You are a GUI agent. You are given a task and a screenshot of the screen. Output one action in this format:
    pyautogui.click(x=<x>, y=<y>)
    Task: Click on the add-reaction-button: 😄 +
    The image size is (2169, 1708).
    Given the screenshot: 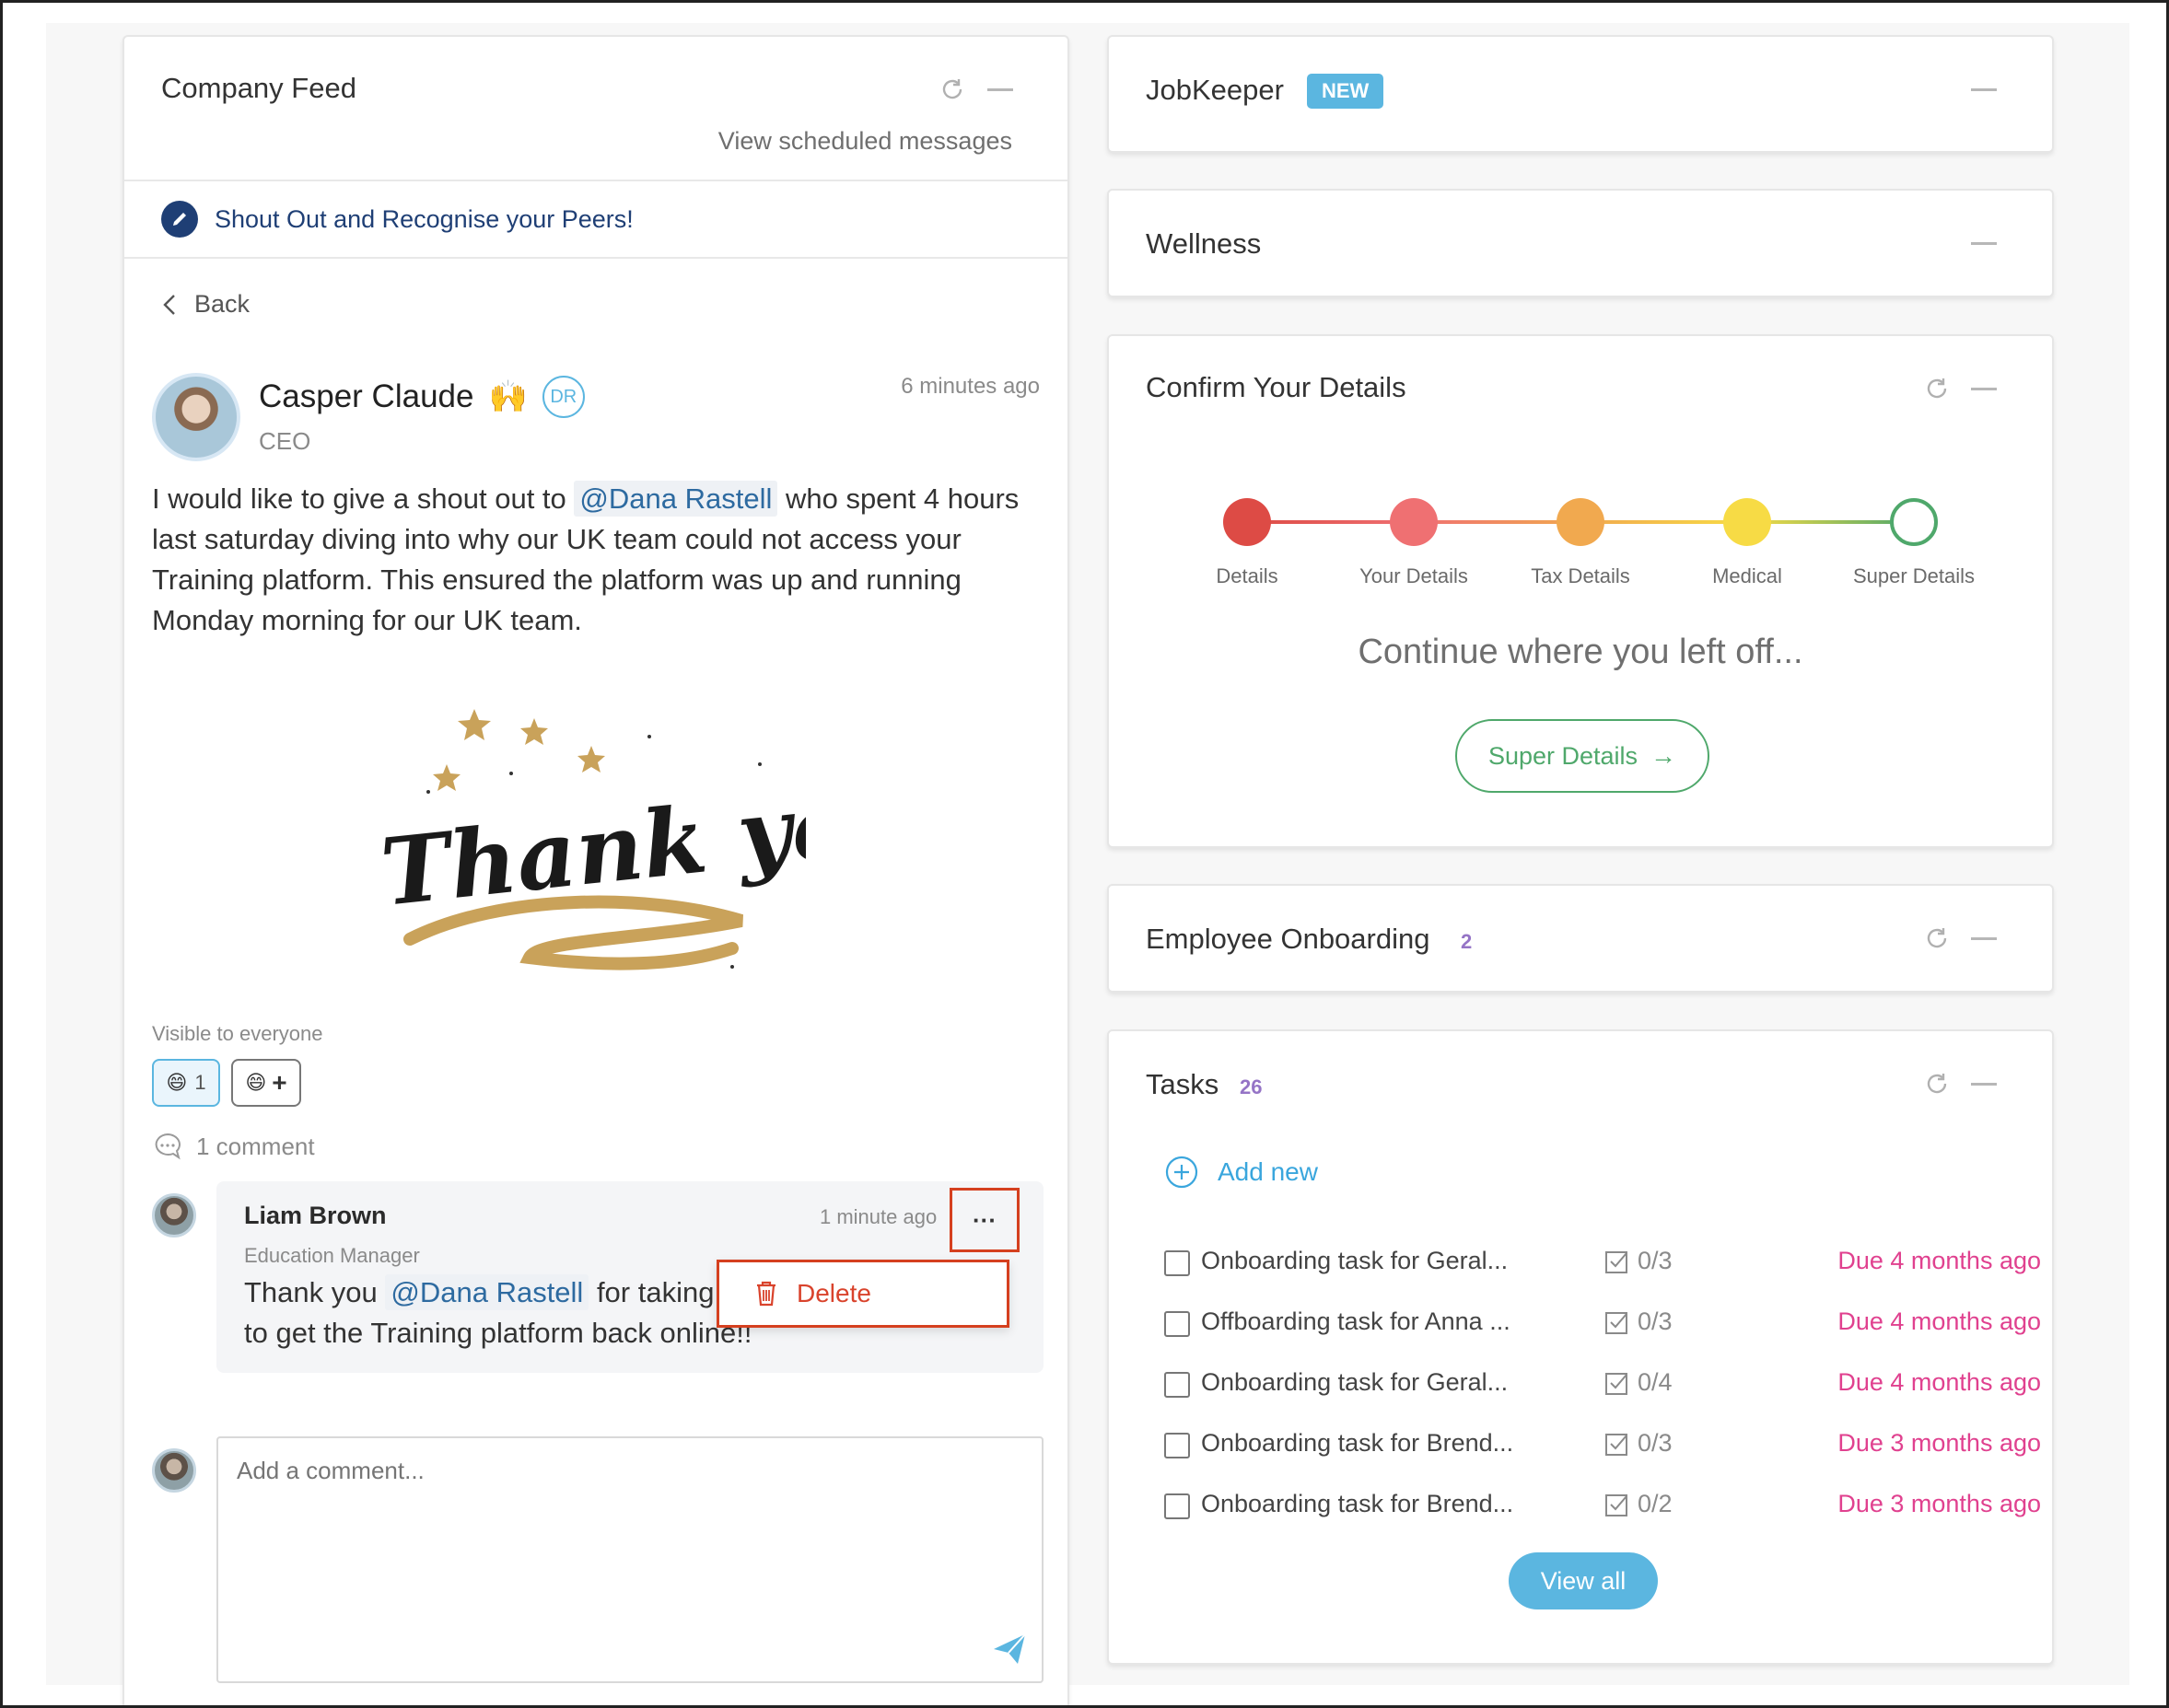 What is the action you would take?
    pyautogui.click(x=266, y=1083)
    